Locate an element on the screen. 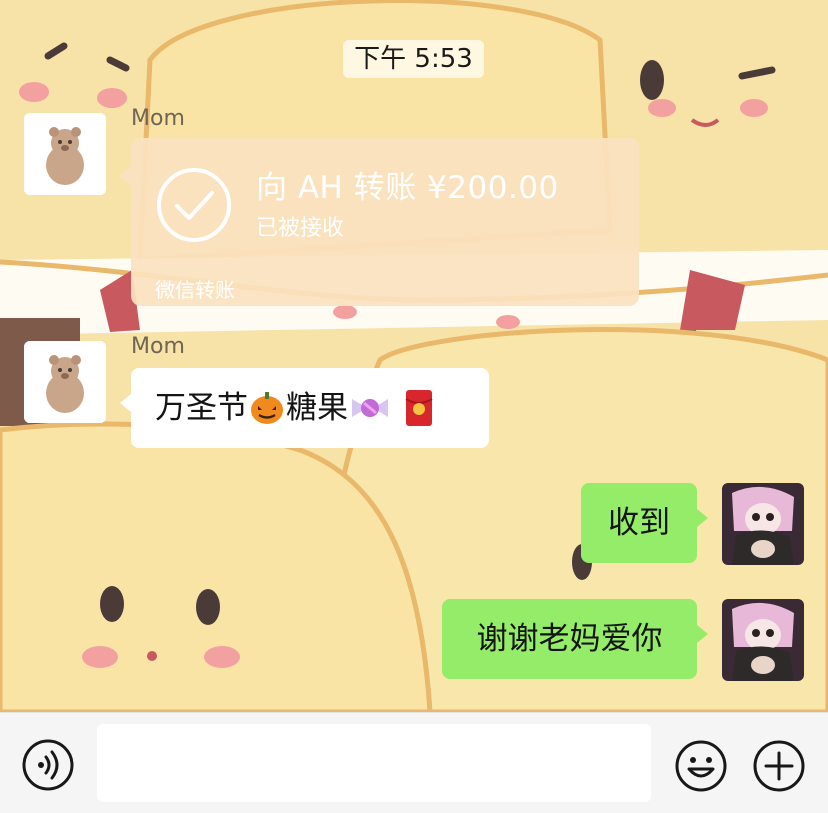 The width and height of the screenshot is (828, 813). outgoing-message-bubble: 收到 is located at coordinates (644, 523).